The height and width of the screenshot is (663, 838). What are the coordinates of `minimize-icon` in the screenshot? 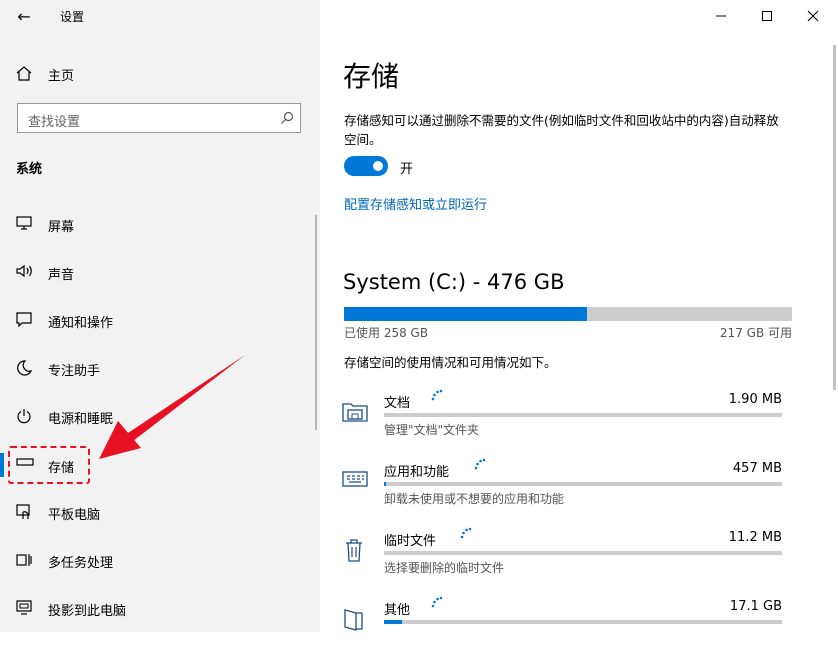 It's located at (721, 16).